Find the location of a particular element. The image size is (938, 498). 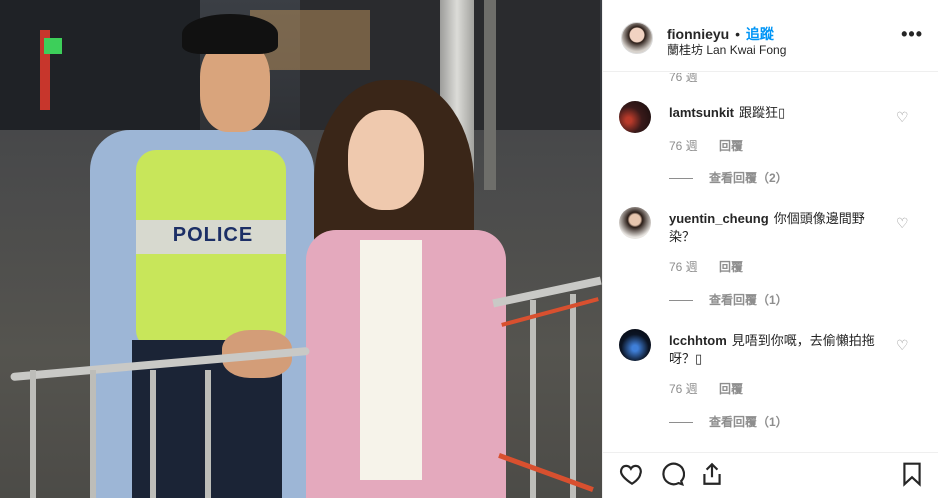

comment-icon is located at coordinates (672, 474).